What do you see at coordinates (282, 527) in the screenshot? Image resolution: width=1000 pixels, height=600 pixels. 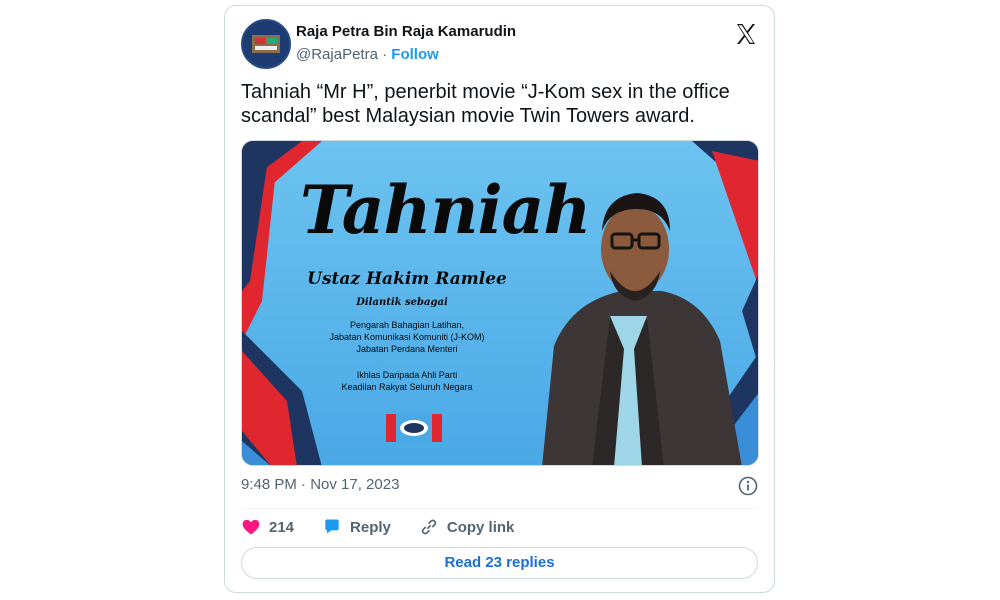 I see `like-count: 214` at bounding box center [282, 527].